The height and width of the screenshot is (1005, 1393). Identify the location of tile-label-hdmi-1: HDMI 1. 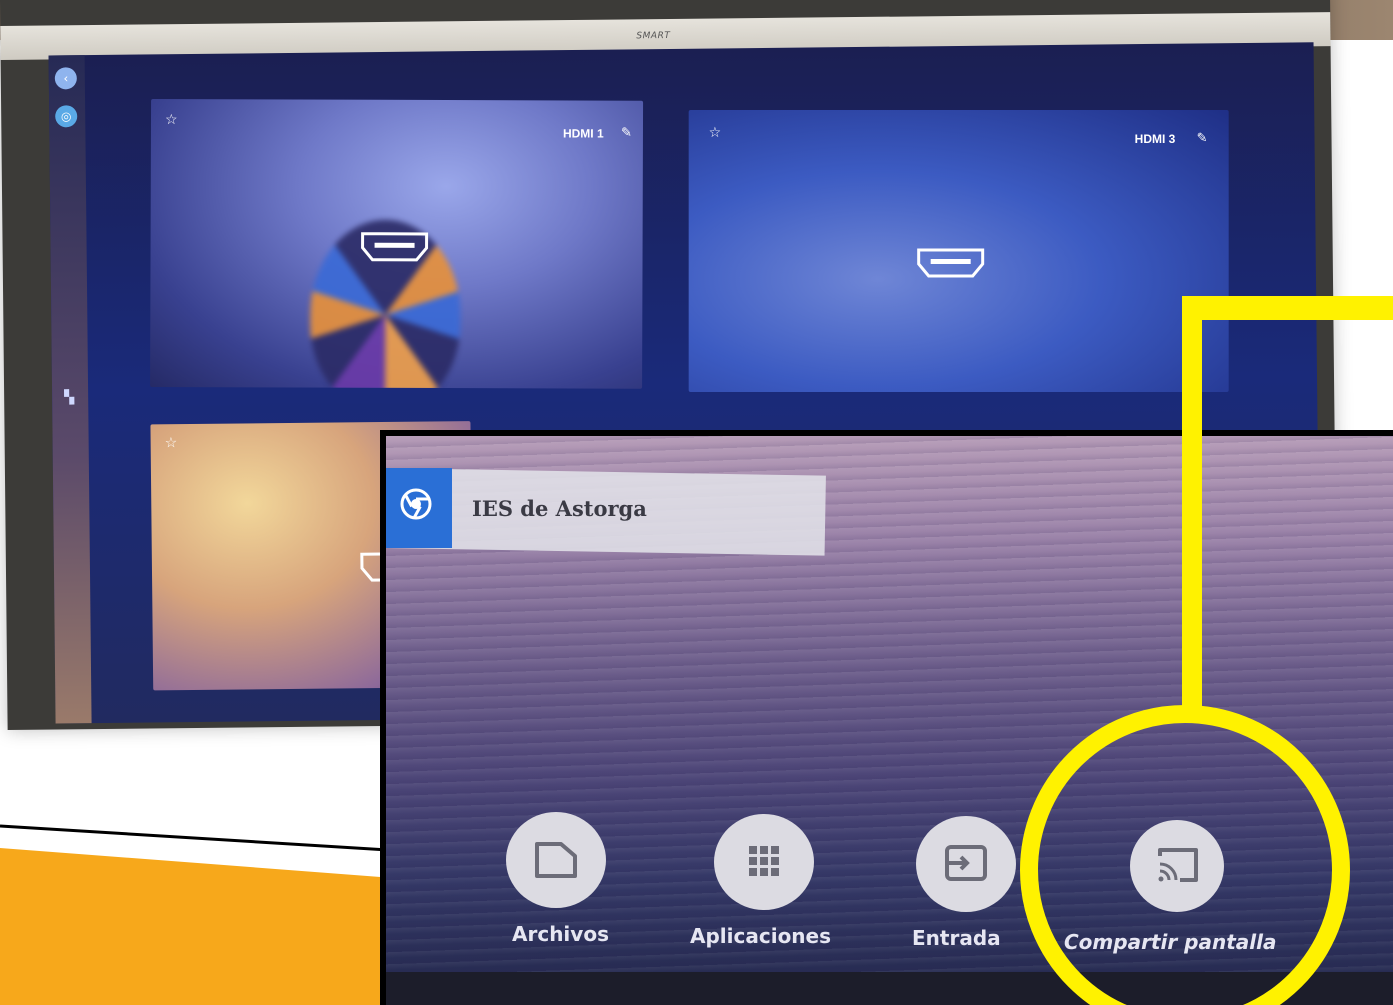
(583, 133).